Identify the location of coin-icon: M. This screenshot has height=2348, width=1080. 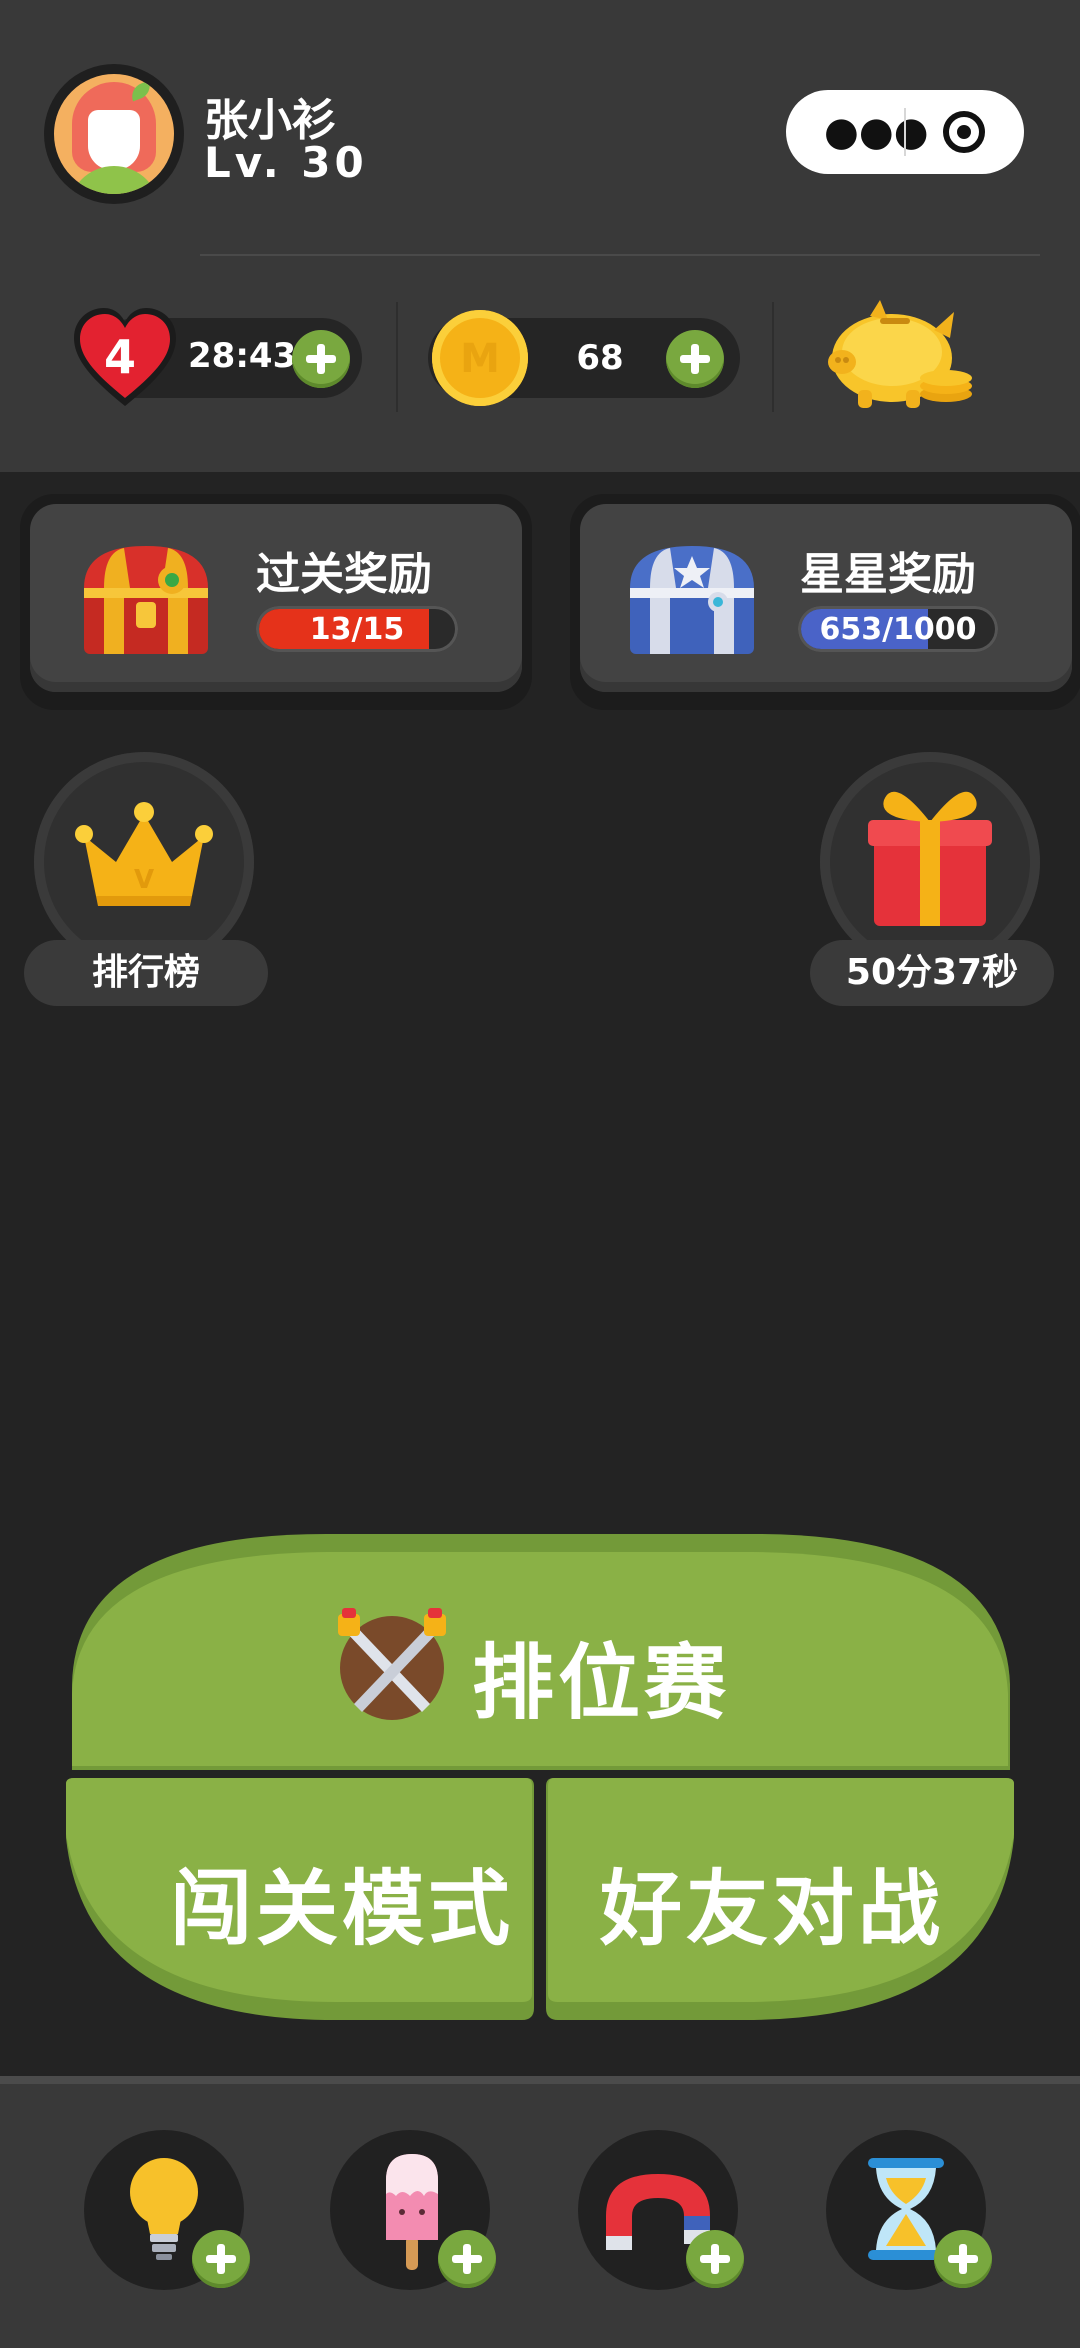
(480, 358).